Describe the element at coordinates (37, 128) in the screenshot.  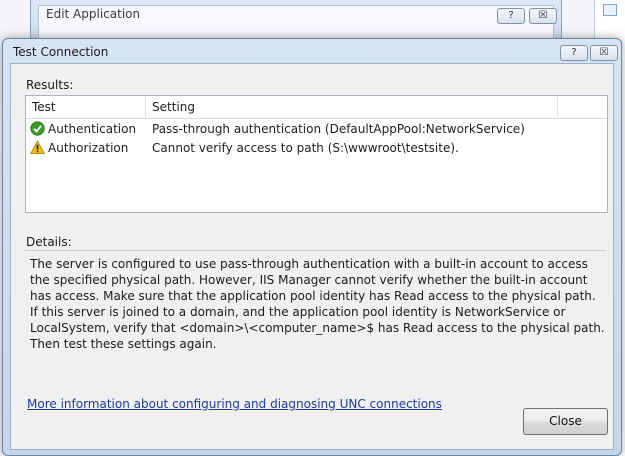
I see `check-circle-icon` at that location.